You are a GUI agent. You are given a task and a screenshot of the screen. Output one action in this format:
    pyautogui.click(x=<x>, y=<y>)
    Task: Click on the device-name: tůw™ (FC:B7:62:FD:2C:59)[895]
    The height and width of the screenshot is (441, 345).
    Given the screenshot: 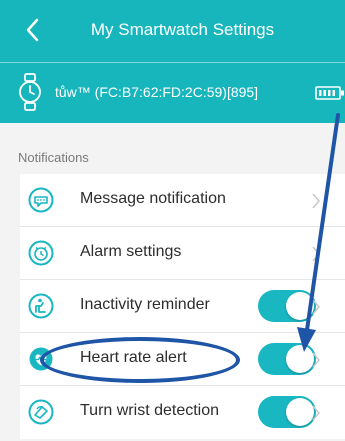 What is the action you would take?
    pyautogui.click(x=157, y=92)
    